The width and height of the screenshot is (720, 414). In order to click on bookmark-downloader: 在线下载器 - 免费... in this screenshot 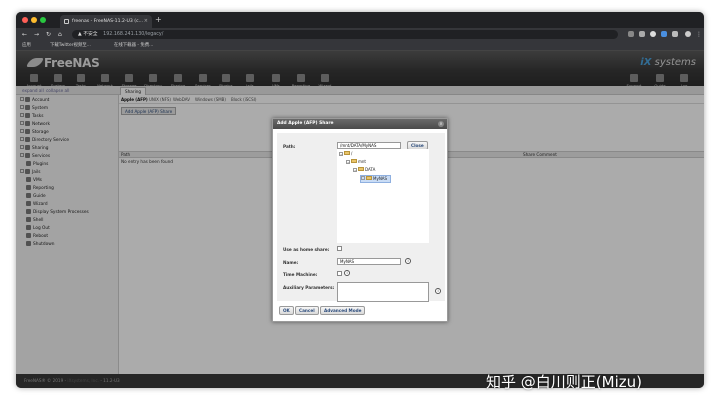, I will do `click(133, 46)`.